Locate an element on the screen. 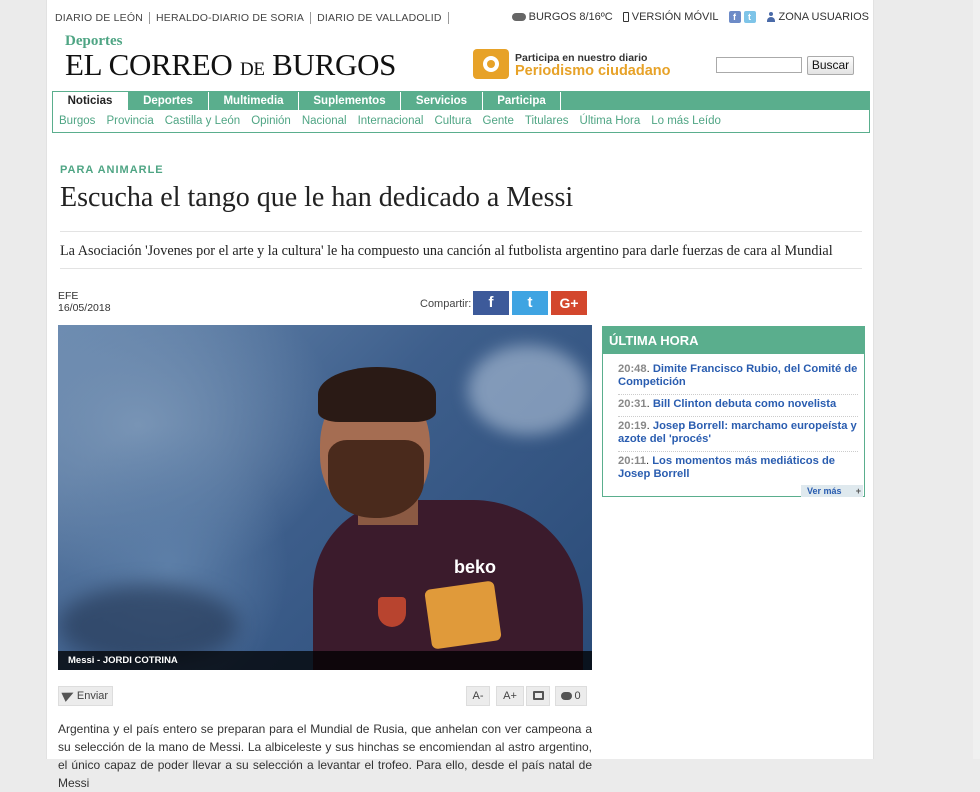 This screenshot has height=792, width=980. cloud-icon is located at coordinates (518, 17).